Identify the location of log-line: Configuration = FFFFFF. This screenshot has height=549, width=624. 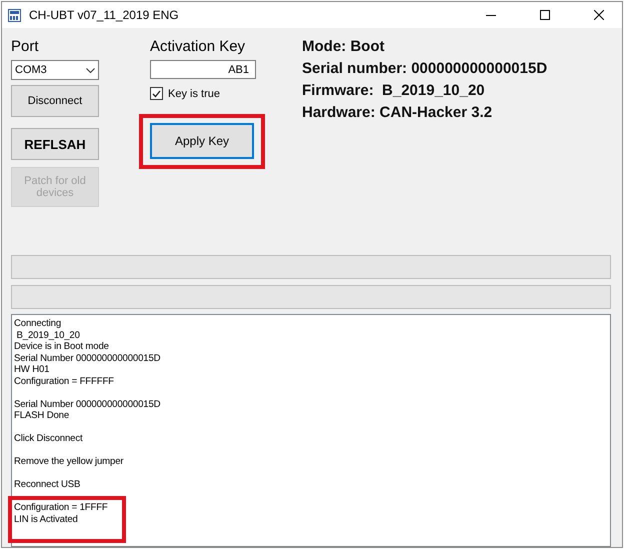
(64, 381).